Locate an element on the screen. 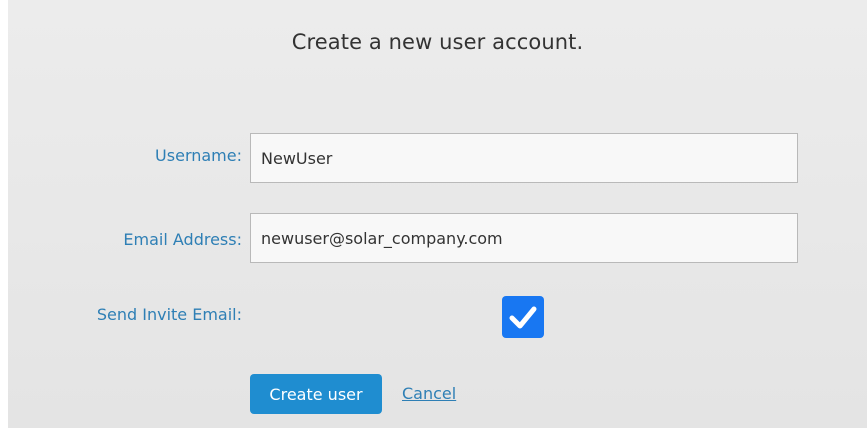 The image size is (867, 428). send-invite-checkbox is located at coordinates (523, 317).